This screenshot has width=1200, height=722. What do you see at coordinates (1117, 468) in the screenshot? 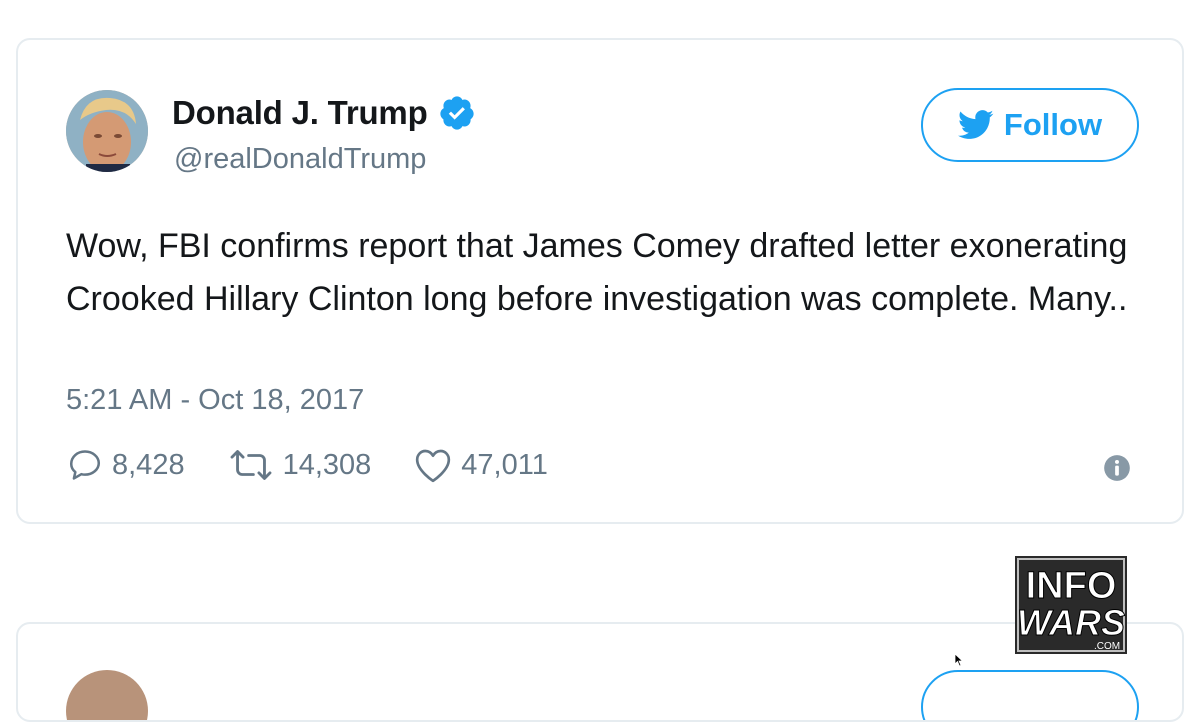
I see `info-icon` at bounding box center [1117, 468].